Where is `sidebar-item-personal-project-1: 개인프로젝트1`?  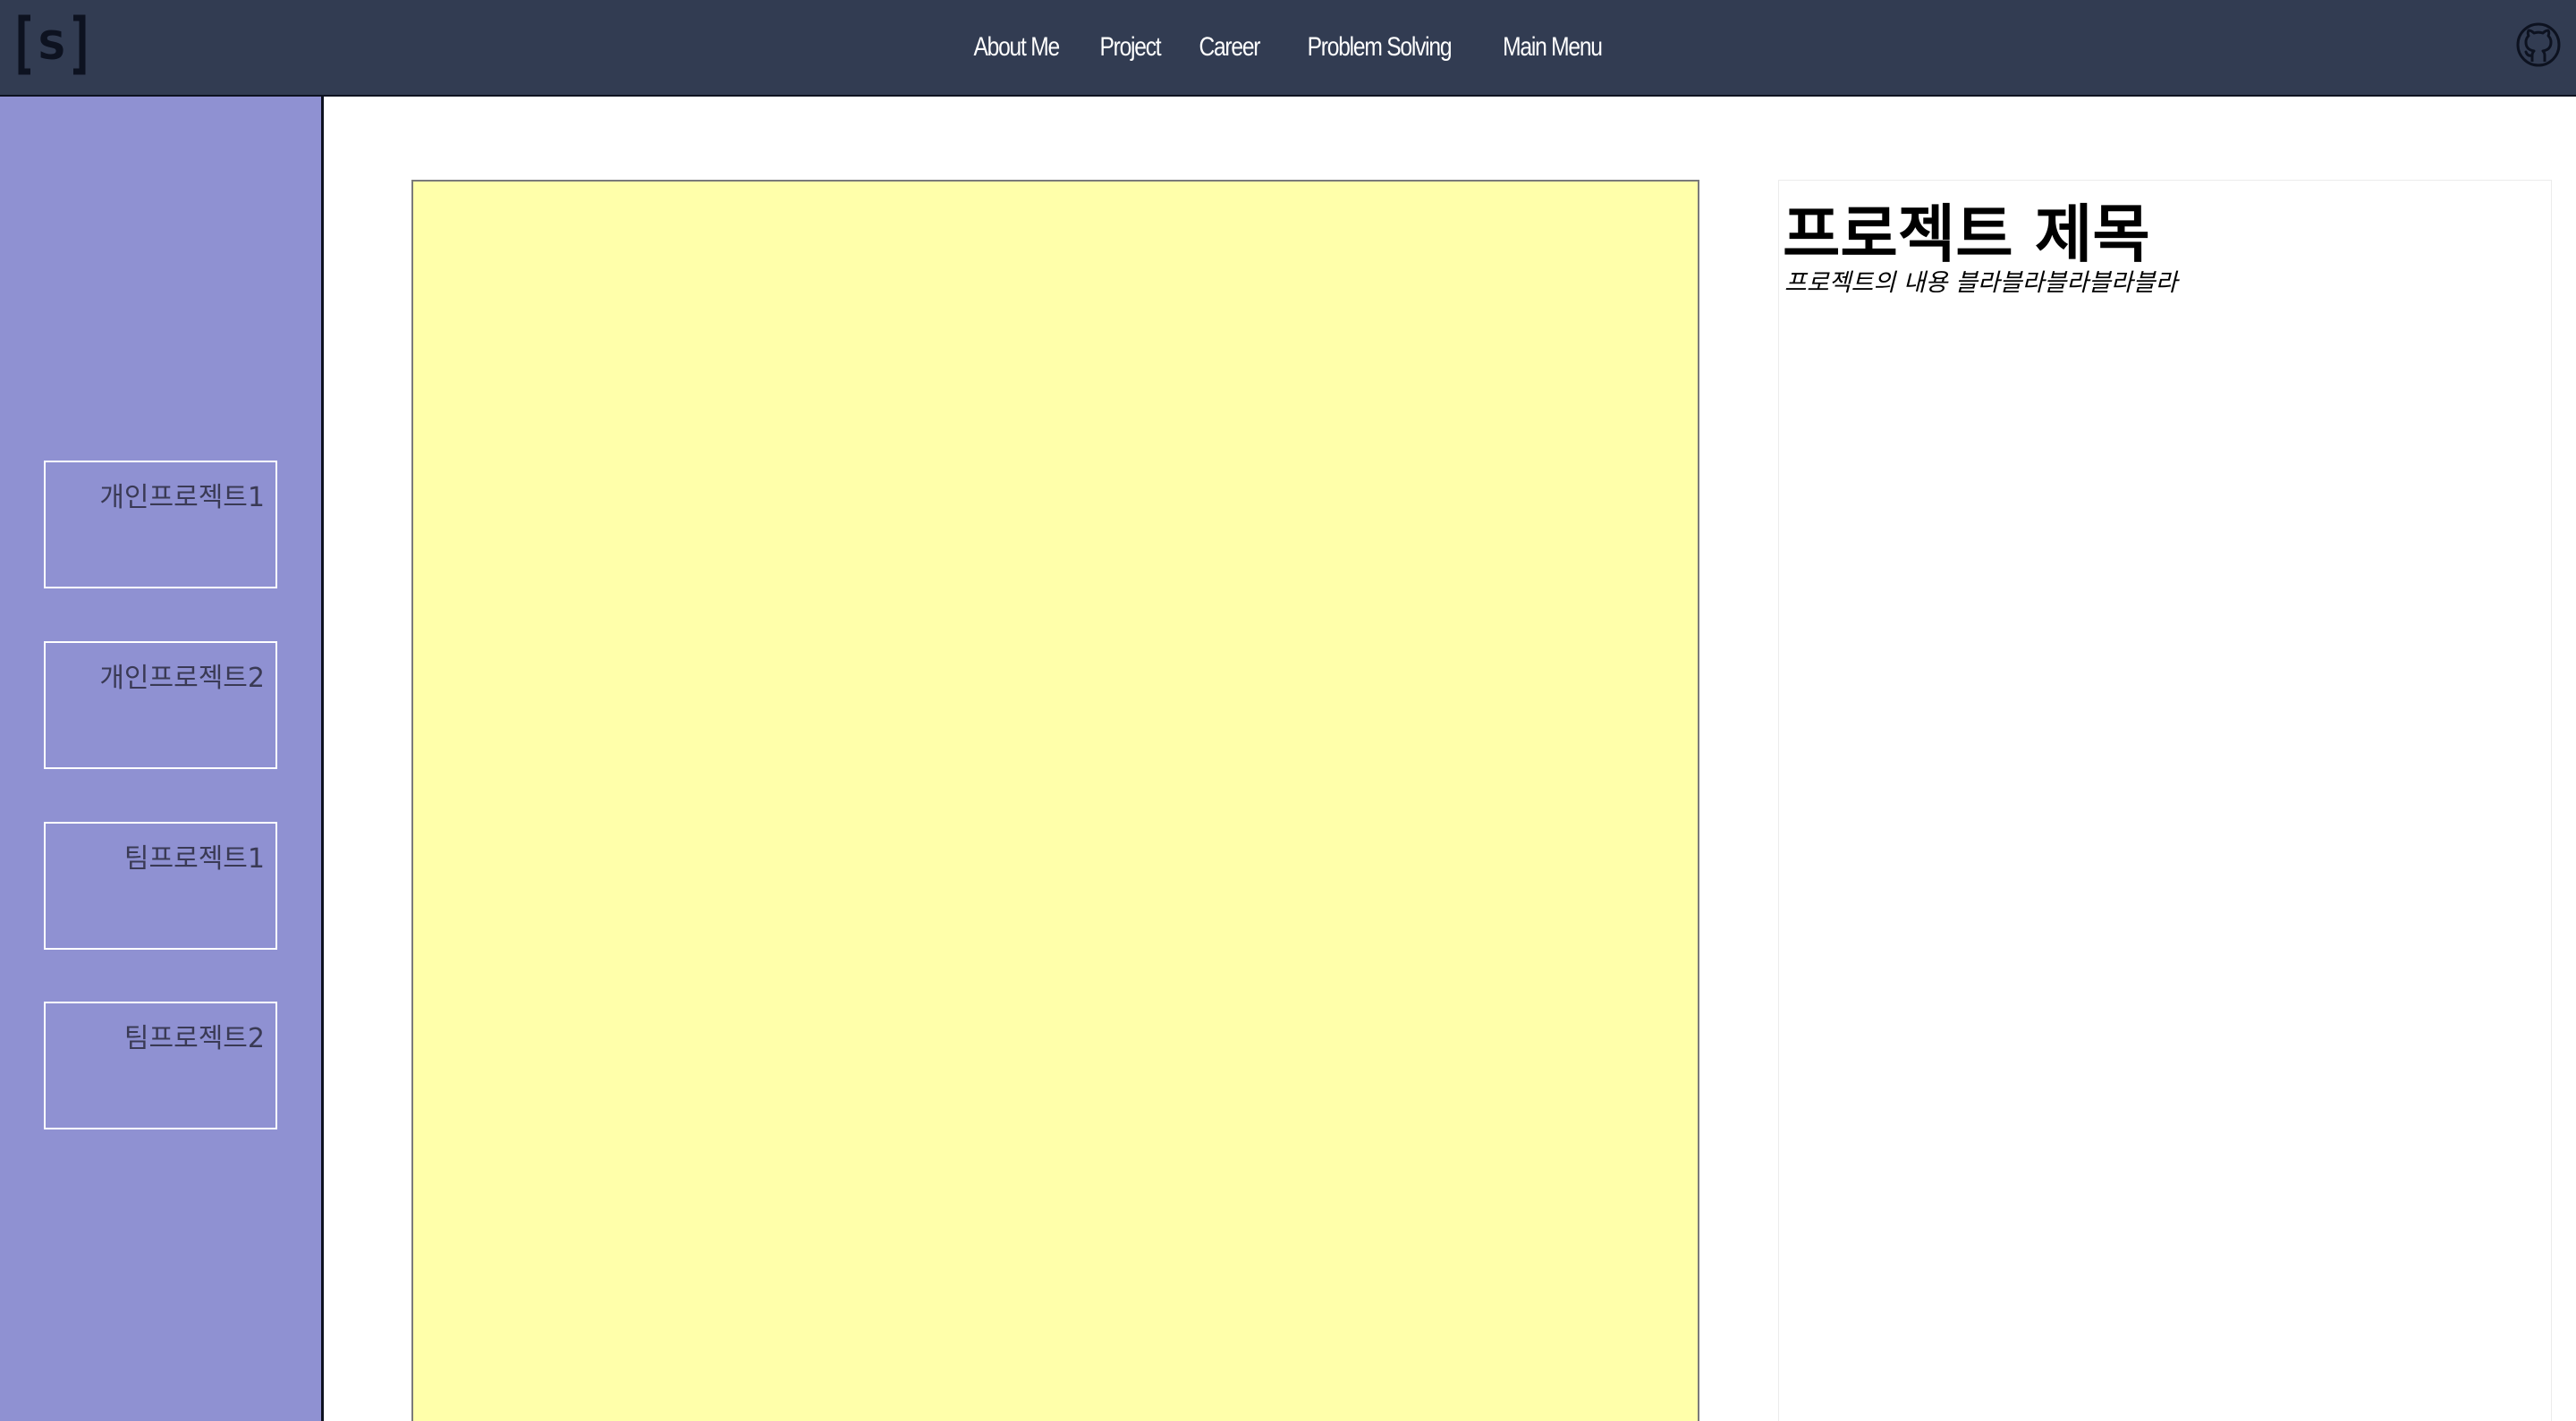
sidebar-item-personal-project-1: 개인프로젝트1 is located at coordinates (160, 524).